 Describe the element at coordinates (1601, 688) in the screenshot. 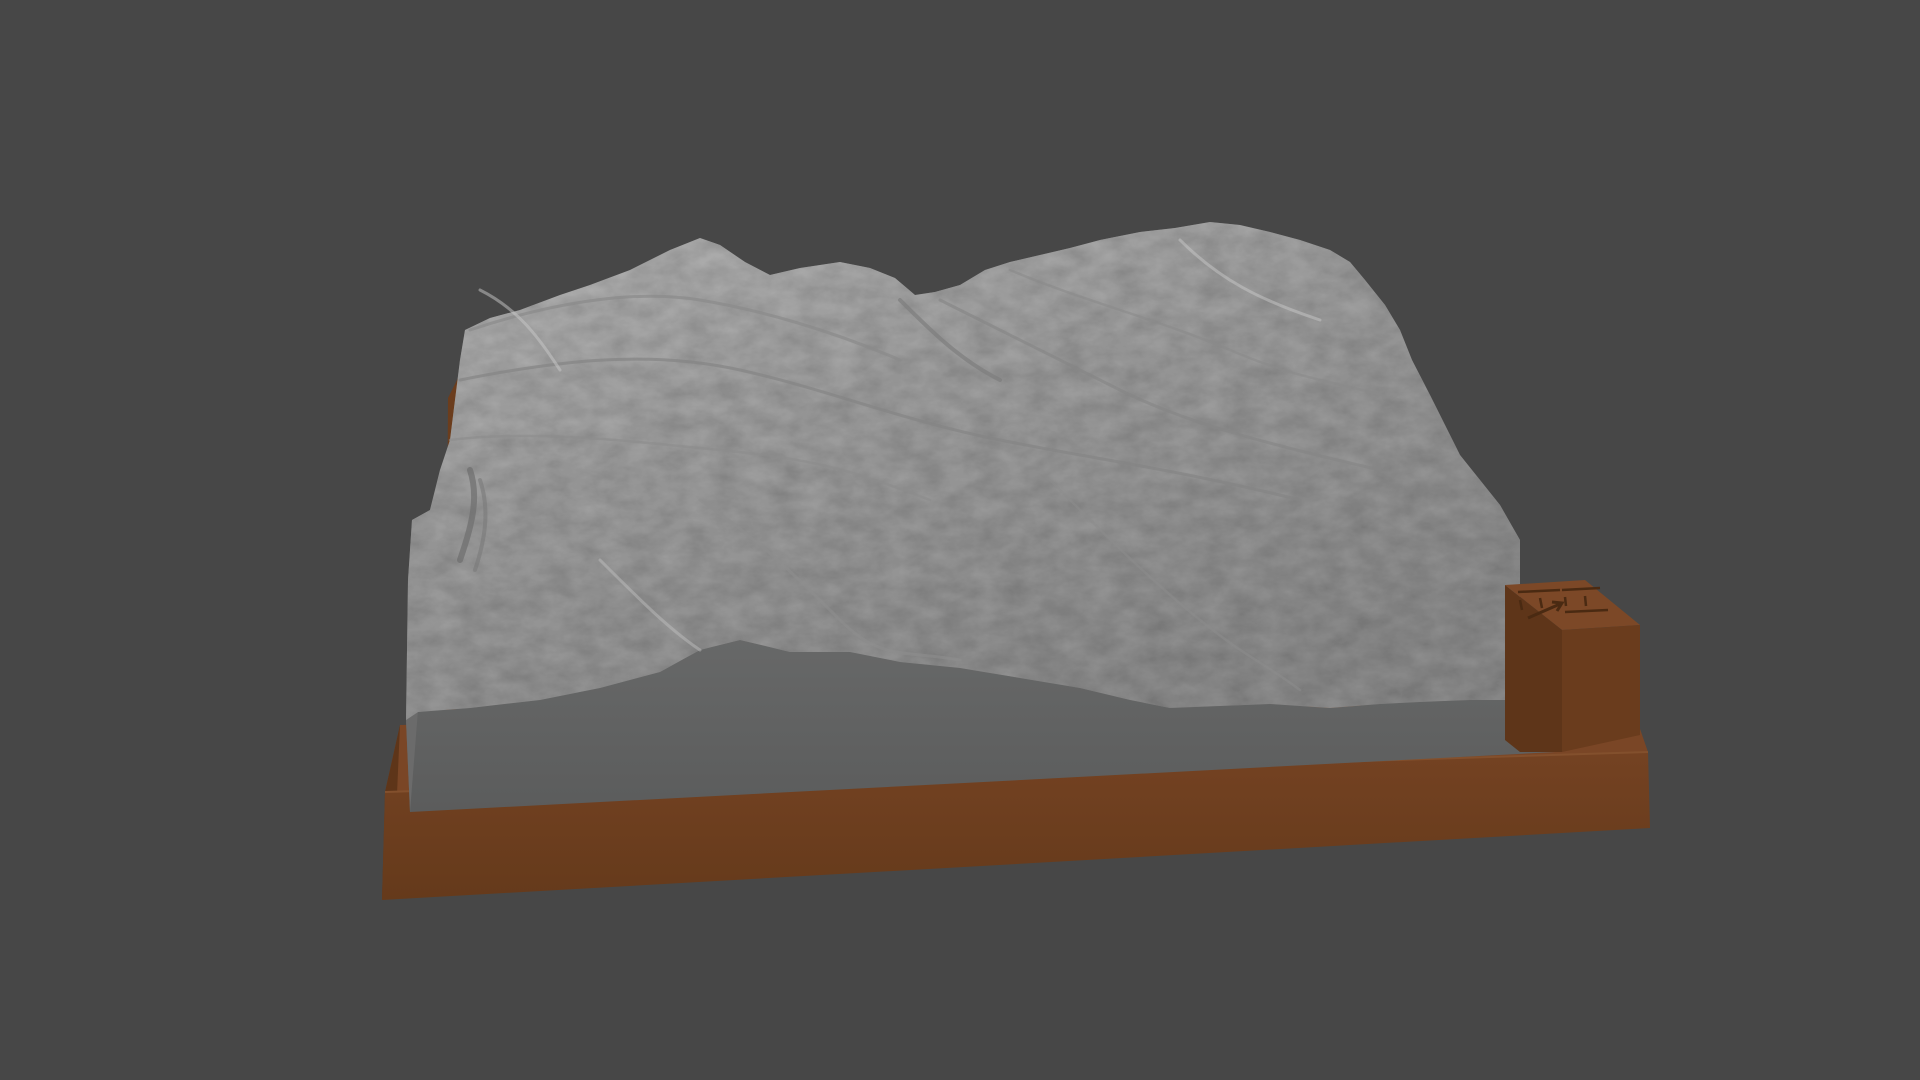

I see `marker-block-front` at that location.